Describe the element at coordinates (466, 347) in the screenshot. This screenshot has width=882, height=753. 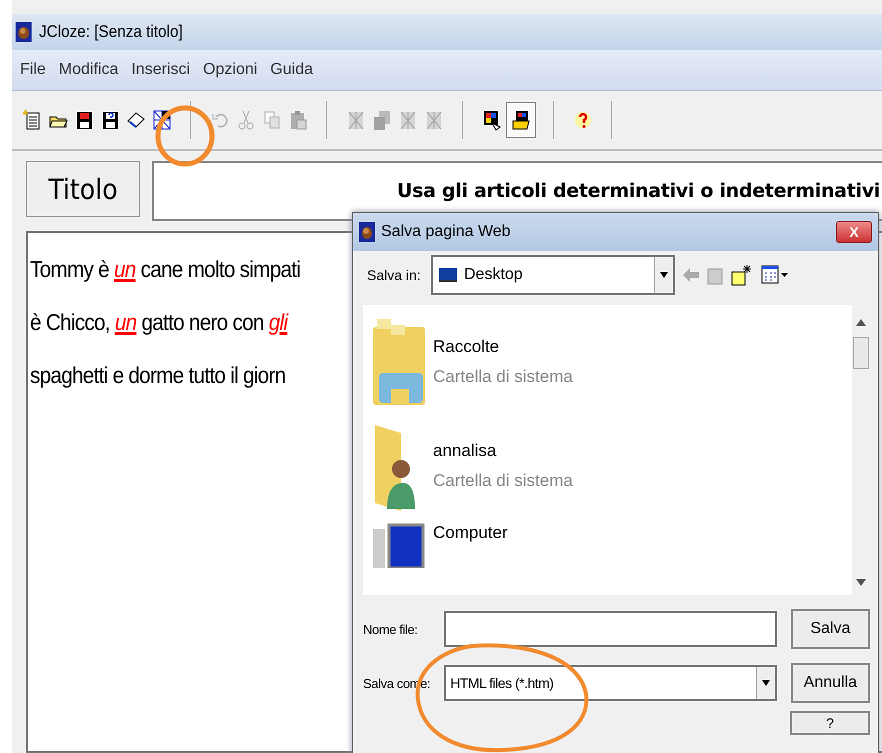
I see `item-name: Raccolte` at that location.